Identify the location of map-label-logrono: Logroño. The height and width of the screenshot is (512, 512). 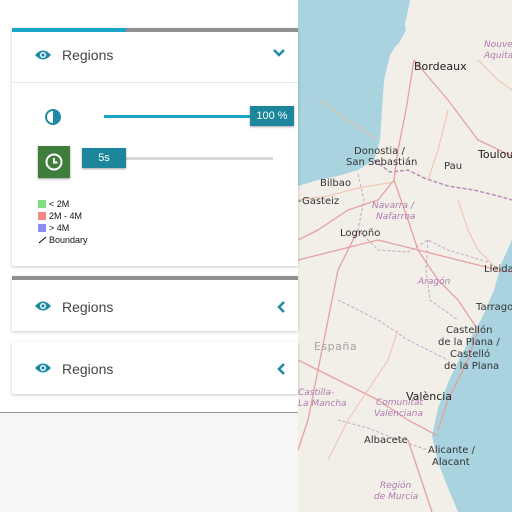
(360, 233).